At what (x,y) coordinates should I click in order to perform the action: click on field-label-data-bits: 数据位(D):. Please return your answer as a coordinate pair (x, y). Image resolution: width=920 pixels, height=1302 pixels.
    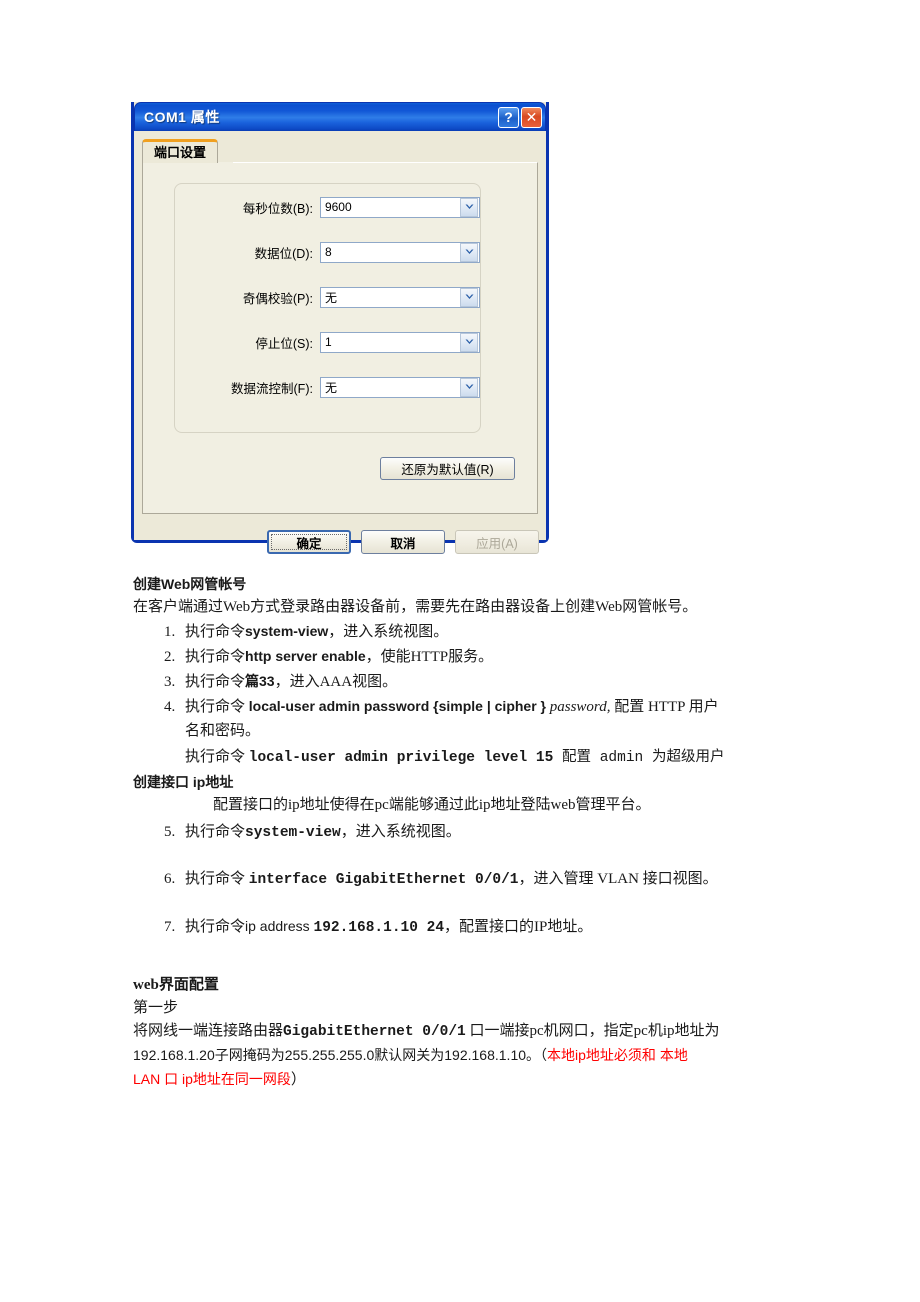
    Looking at the image, I should click on (283, 253).